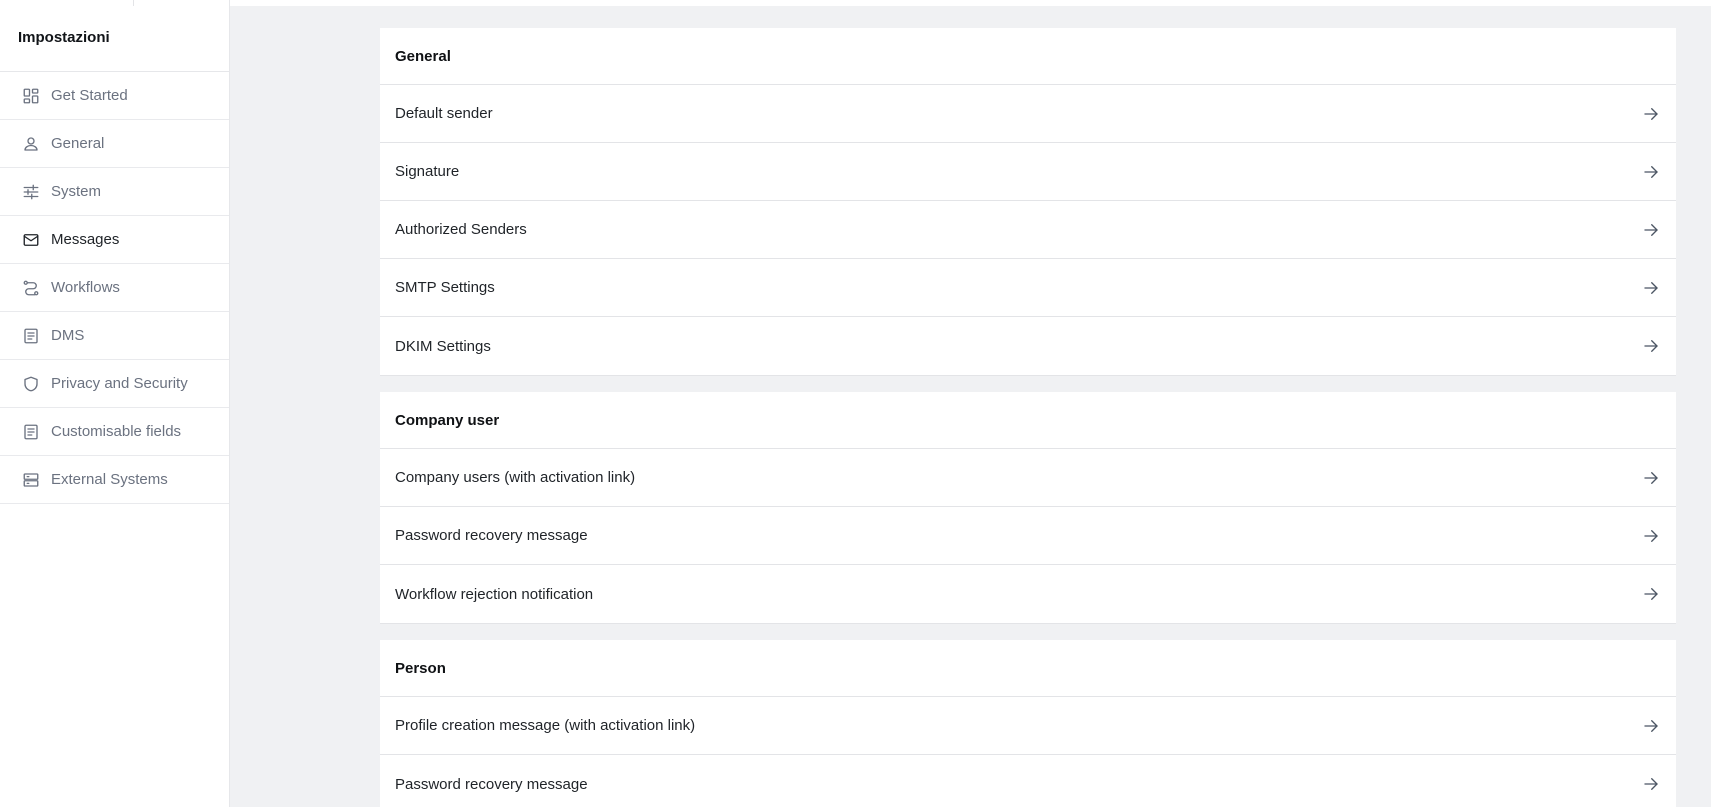 Image resolution: width=1711 pixels, height=807 pixels. What do you see at coordinates (76, 191) in the screenshot?
I see `sidebar-item-label: System` at bounding box center [76, 191].